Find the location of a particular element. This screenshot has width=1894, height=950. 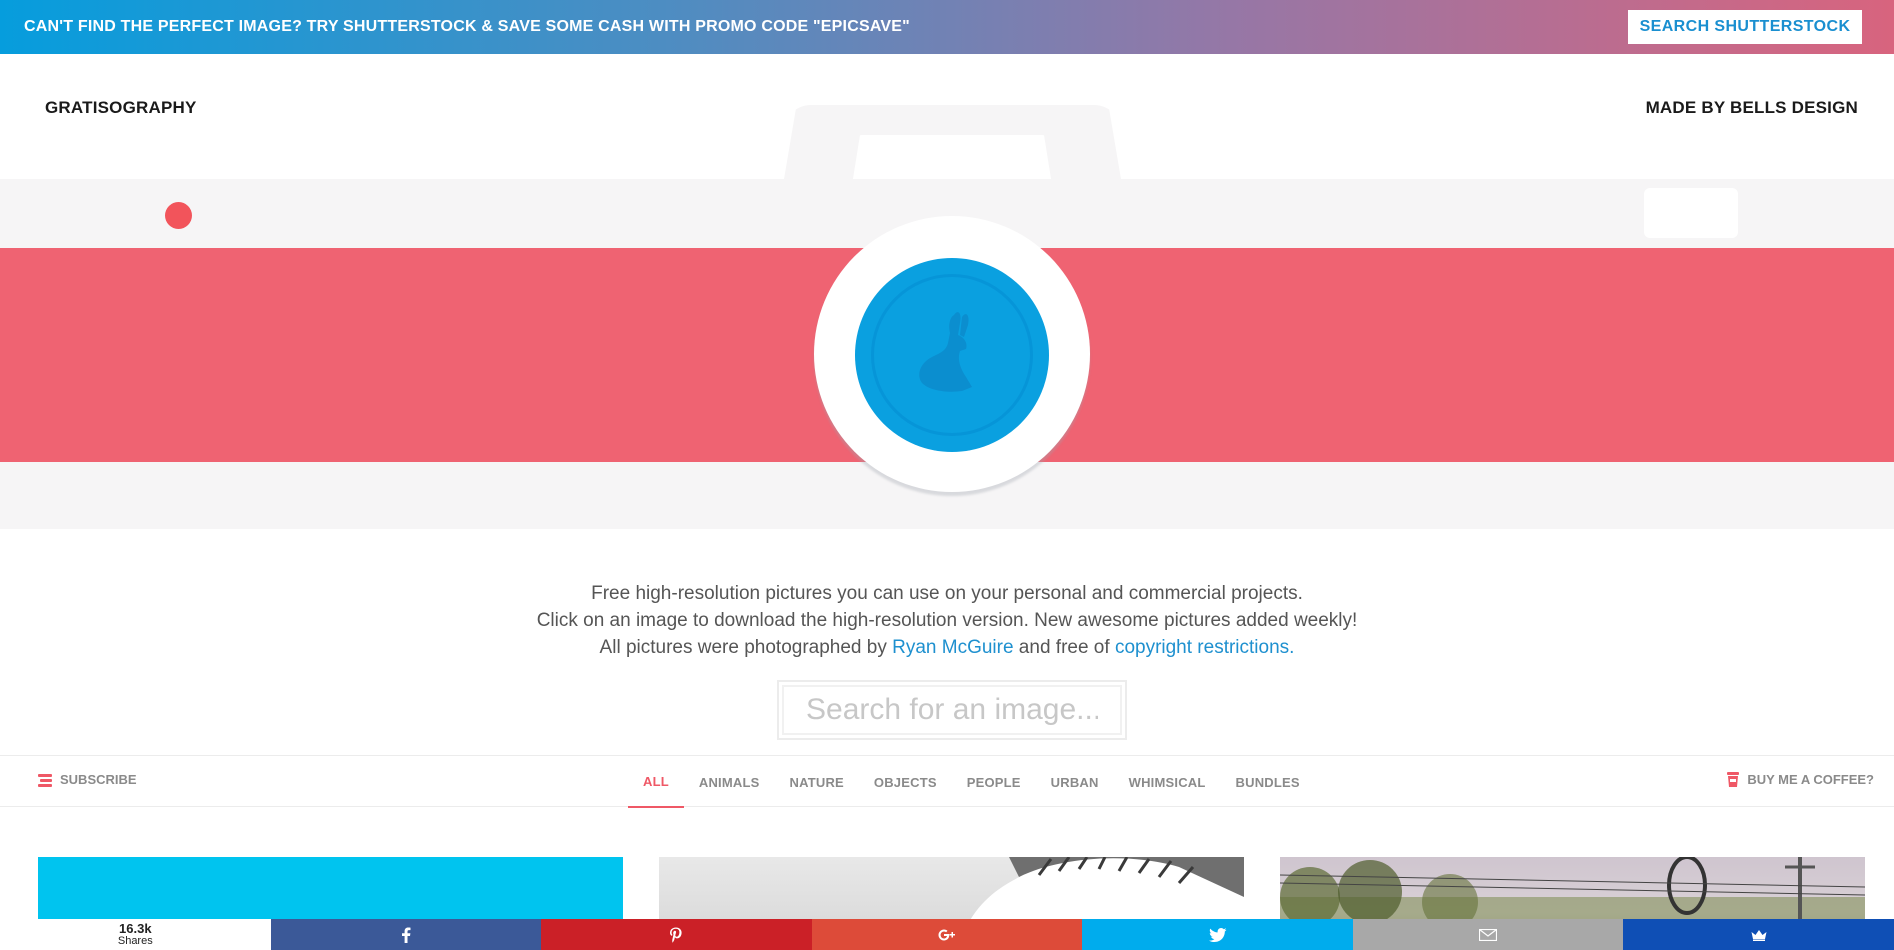

tab-objects: OBJECTS is located at coordinates (905, 782).